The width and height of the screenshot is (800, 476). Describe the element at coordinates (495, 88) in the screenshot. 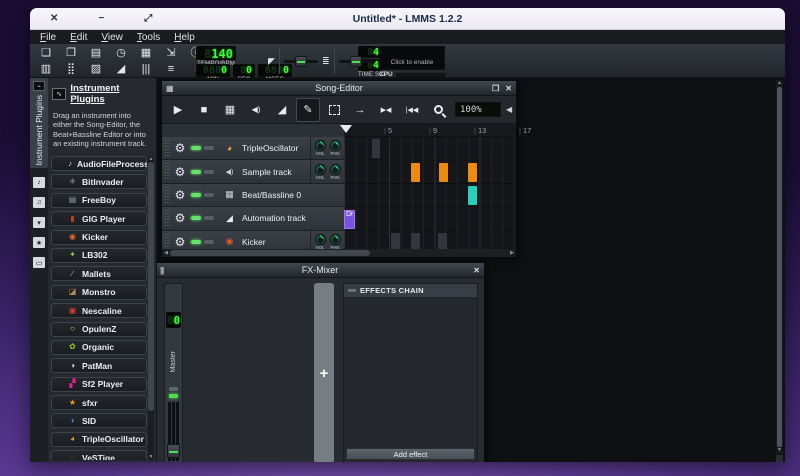

I see `song-editor-restore-icon: ❐` at that location.